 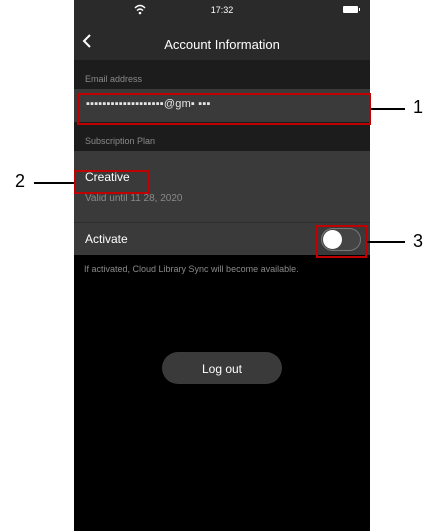 I want to click on activate-label: Activate, so click(x=106, y=239).